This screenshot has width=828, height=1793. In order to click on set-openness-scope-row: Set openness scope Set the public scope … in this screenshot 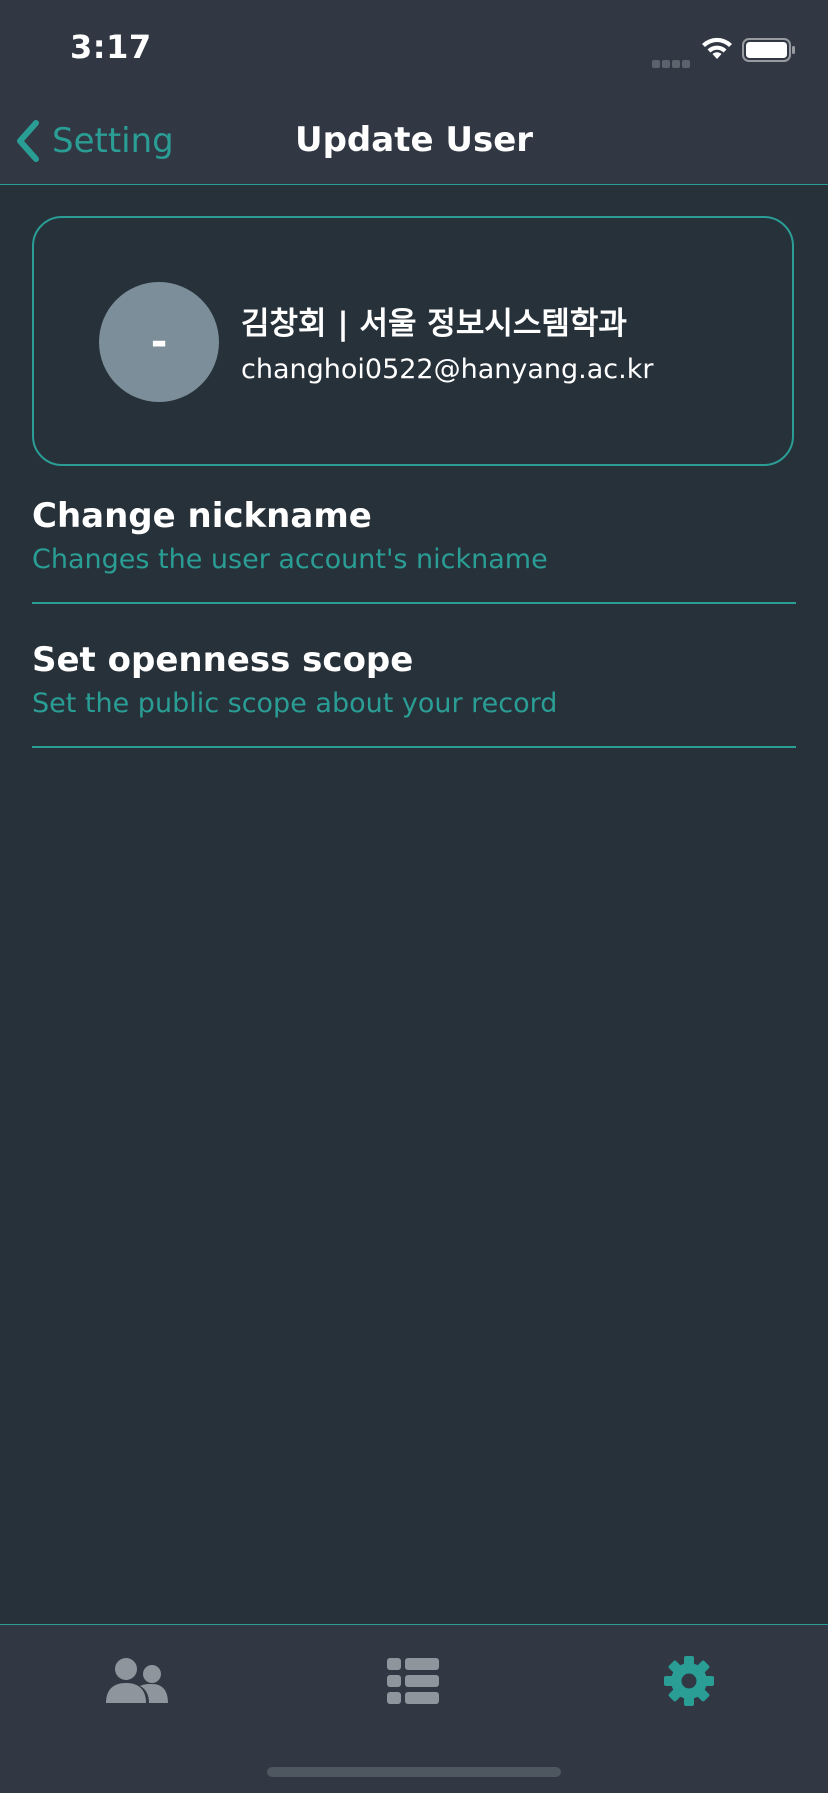, I will do `click(414, 676)`.